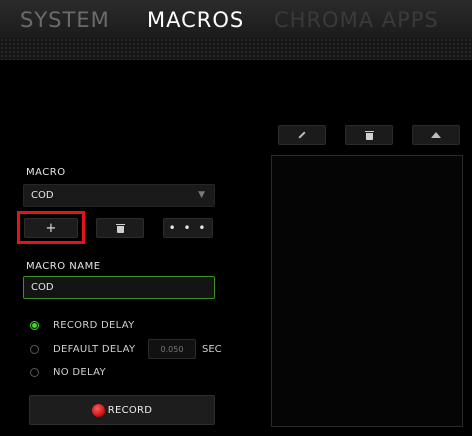 The width and height of the screenshot is (472, 436). I want to click on arrow-up-icon, so click(436, 135).